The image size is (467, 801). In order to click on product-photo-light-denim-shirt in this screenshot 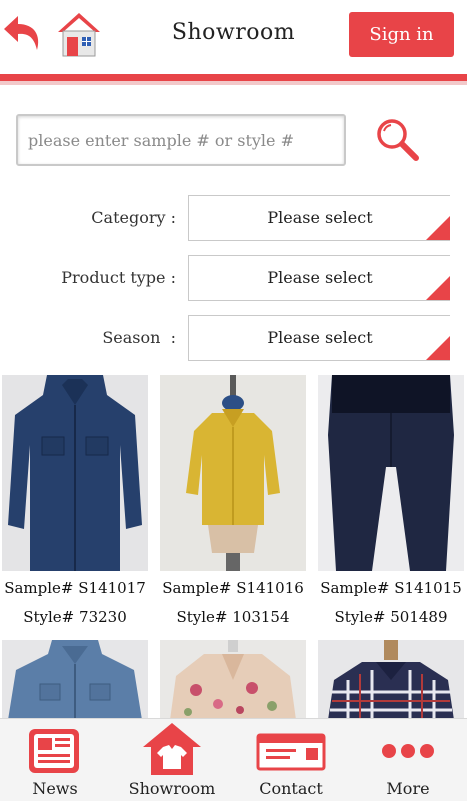, I will do `click(75, 680)`.